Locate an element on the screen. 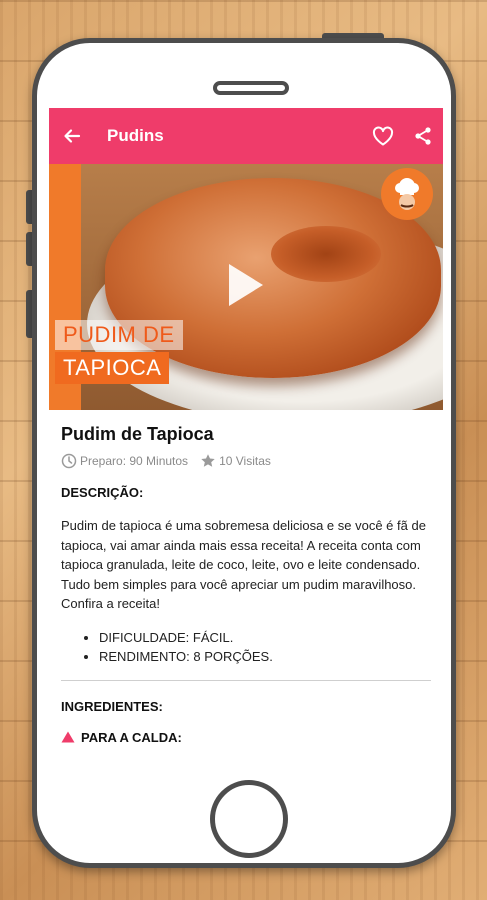 This screenshot has width=487, height=900. list-item: DIFICULDADE: FÁCIL. is located at coordinates (265, 637).